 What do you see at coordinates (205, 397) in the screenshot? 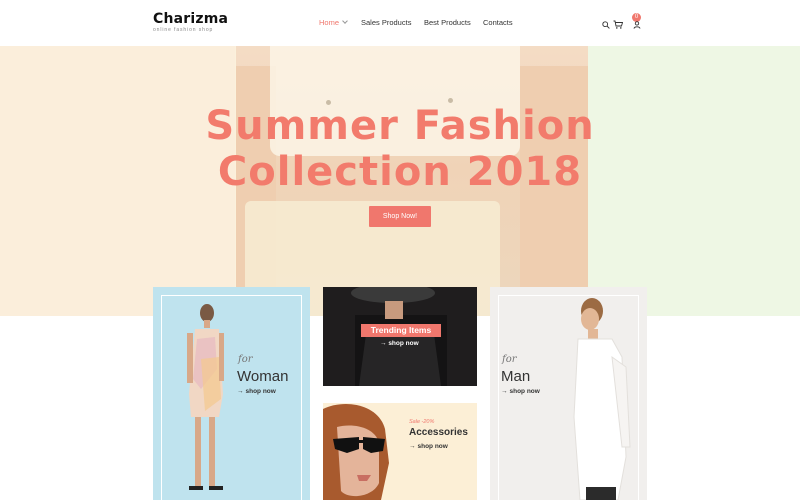
I see `woman-model-image` at bounding box center [205, 397].